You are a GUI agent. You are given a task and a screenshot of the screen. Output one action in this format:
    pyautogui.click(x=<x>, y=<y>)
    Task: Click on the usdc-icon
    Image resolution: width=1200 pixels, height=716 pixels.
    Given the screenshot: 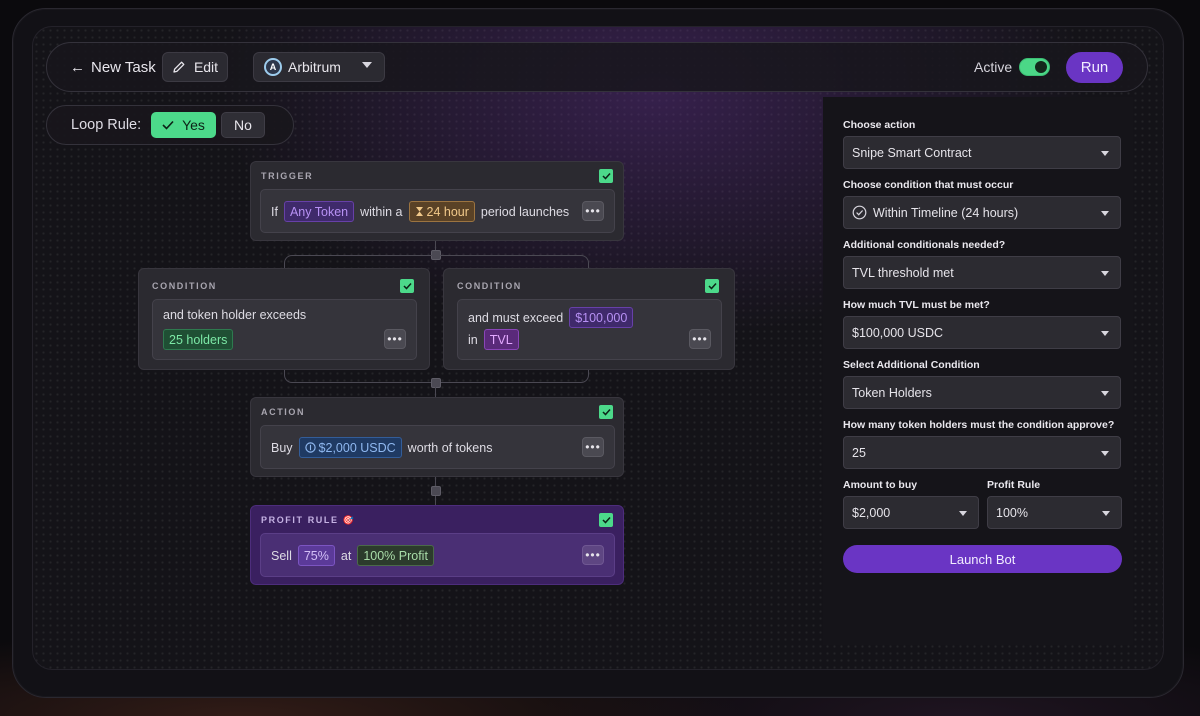 What is the action you would take?
    pyautogui.click(x=310, y=447)
    